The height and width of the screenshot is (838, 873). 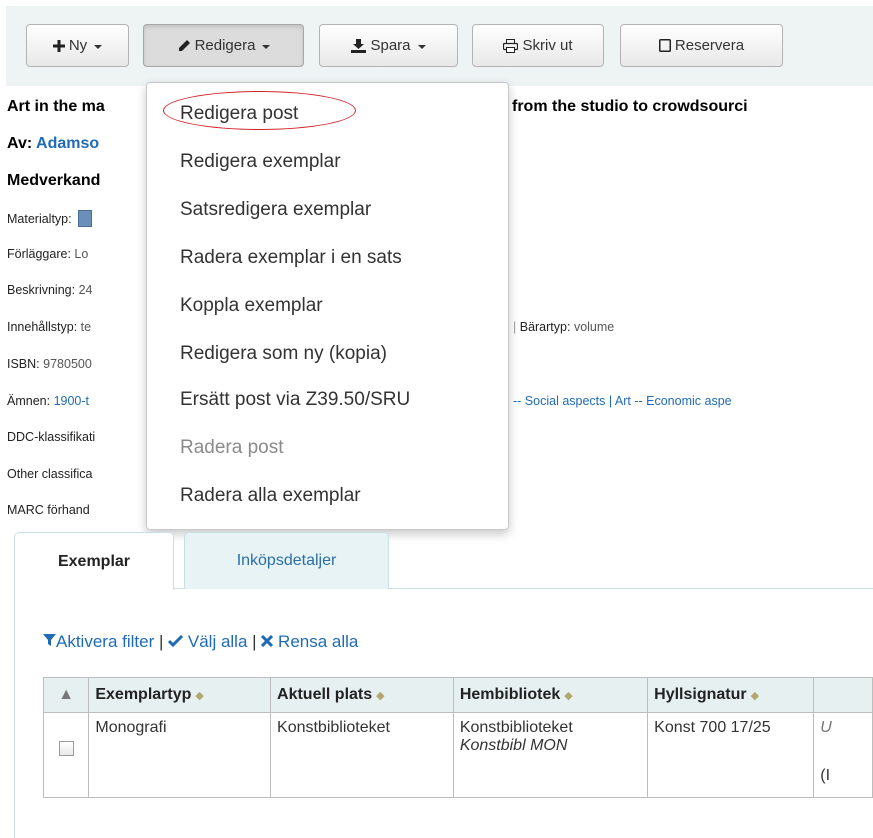 I want to click on clear-all-link: Rensa alla, so click(x=309, y=641).